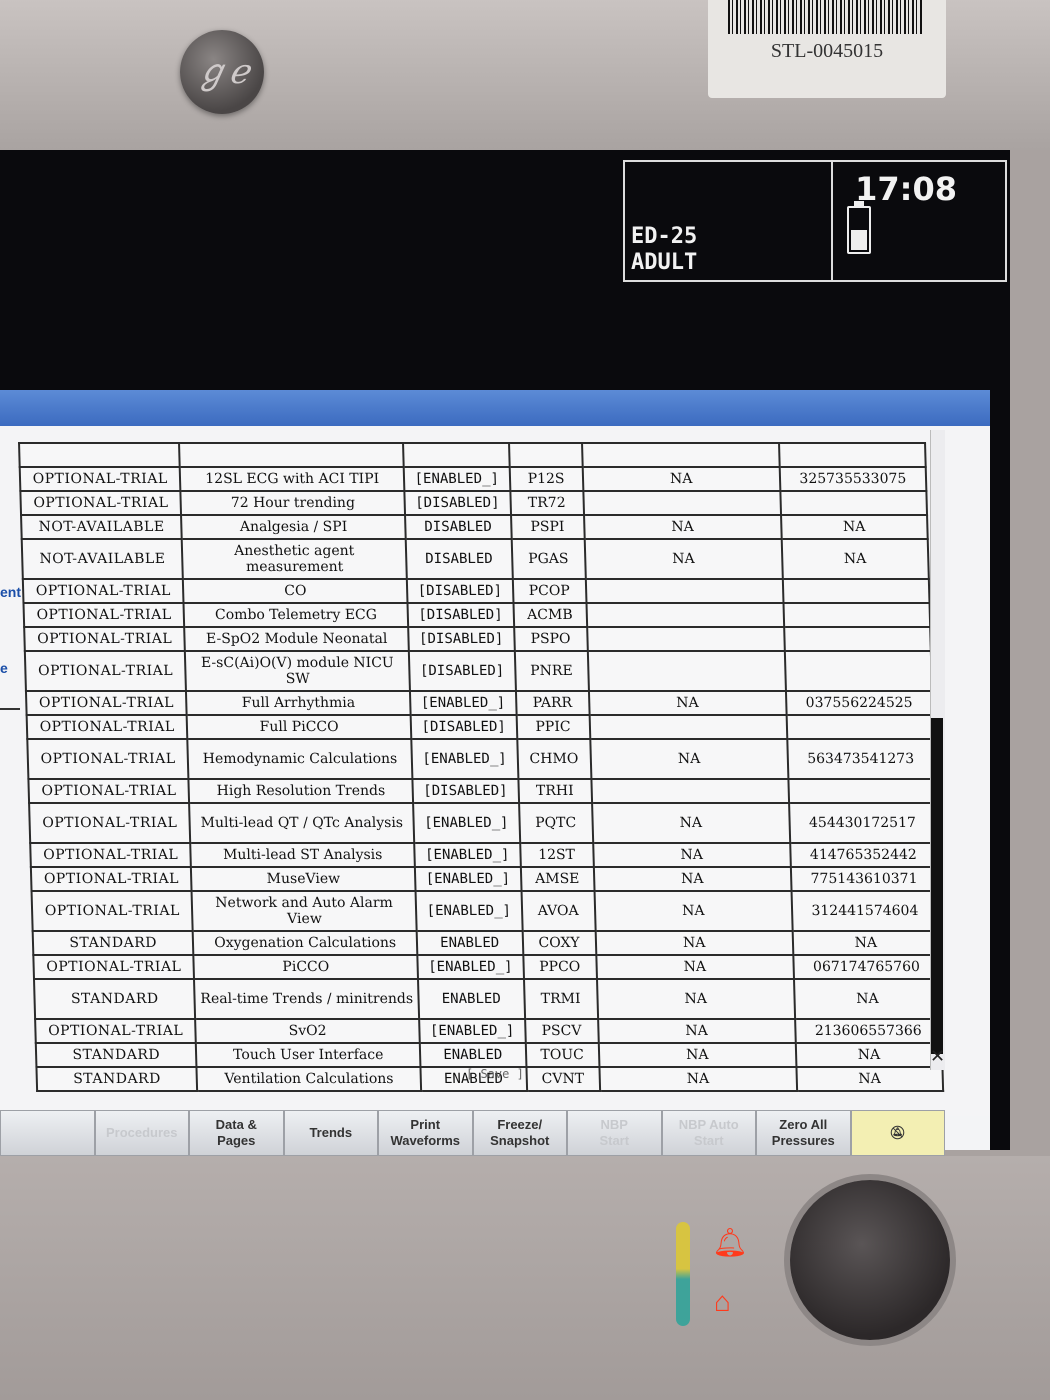  What do you see at coordinates (859, 227) in the screenshot?
I see `battery-icon` at bounding box center [859, 227].